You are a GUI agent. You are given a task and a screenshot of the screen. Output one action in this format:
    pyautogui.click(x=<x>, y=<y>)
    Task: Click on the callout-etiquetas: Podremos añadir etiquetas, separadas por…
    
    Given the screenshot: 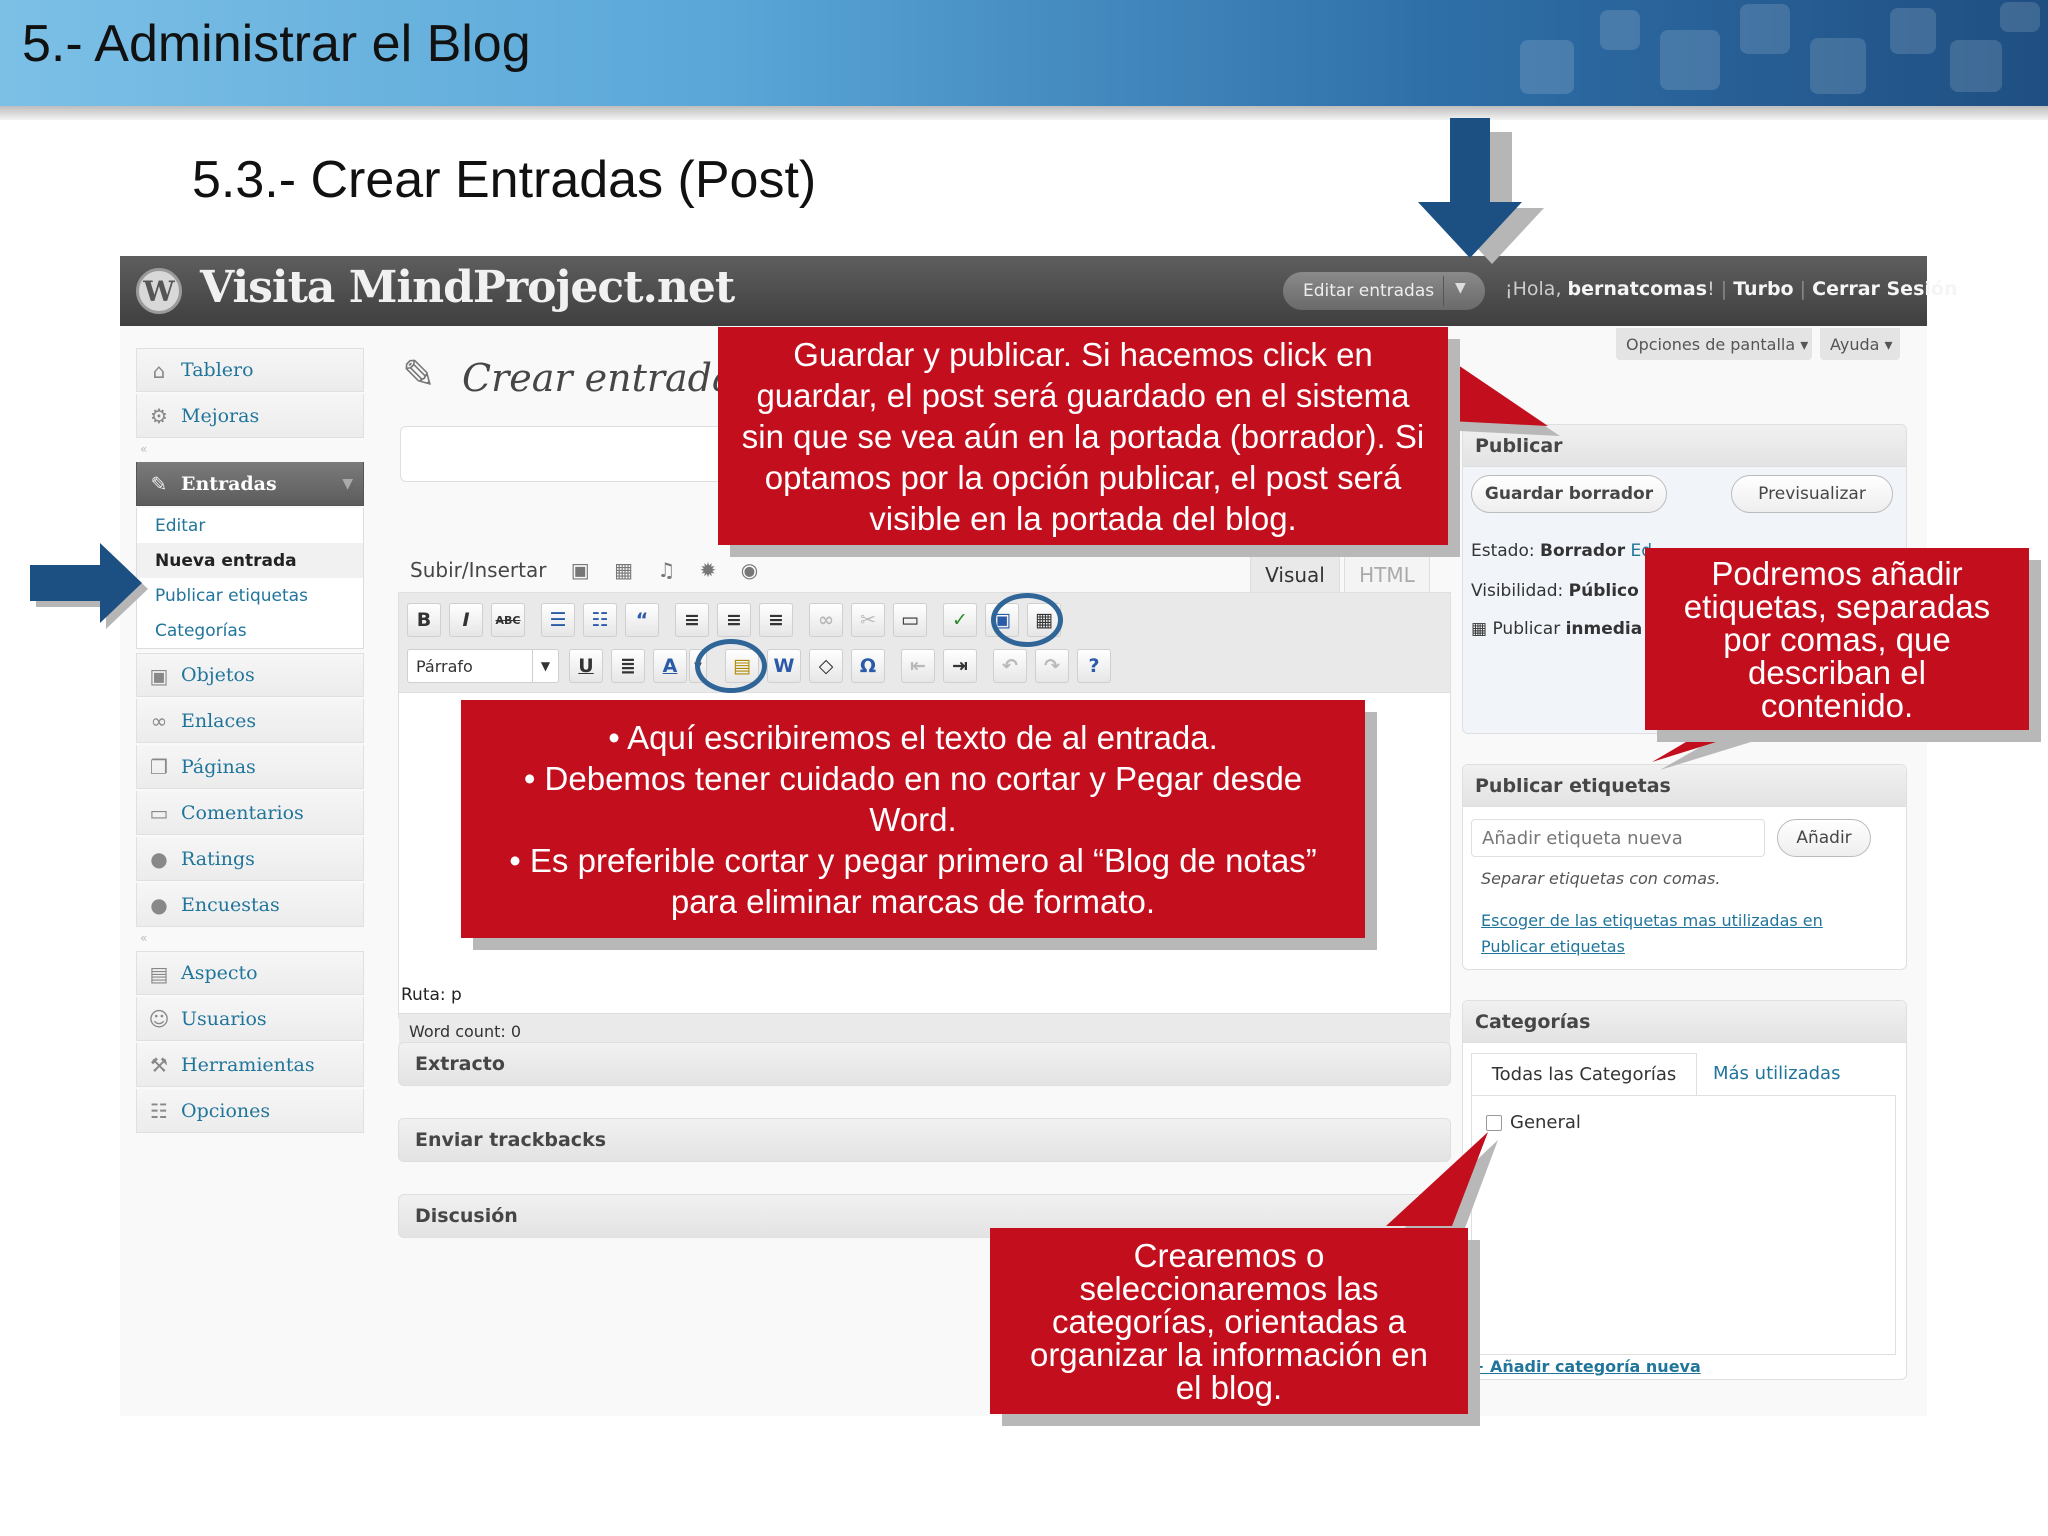 What is the action you would take?
    pyautogui.click(x=1837, y=639)
    